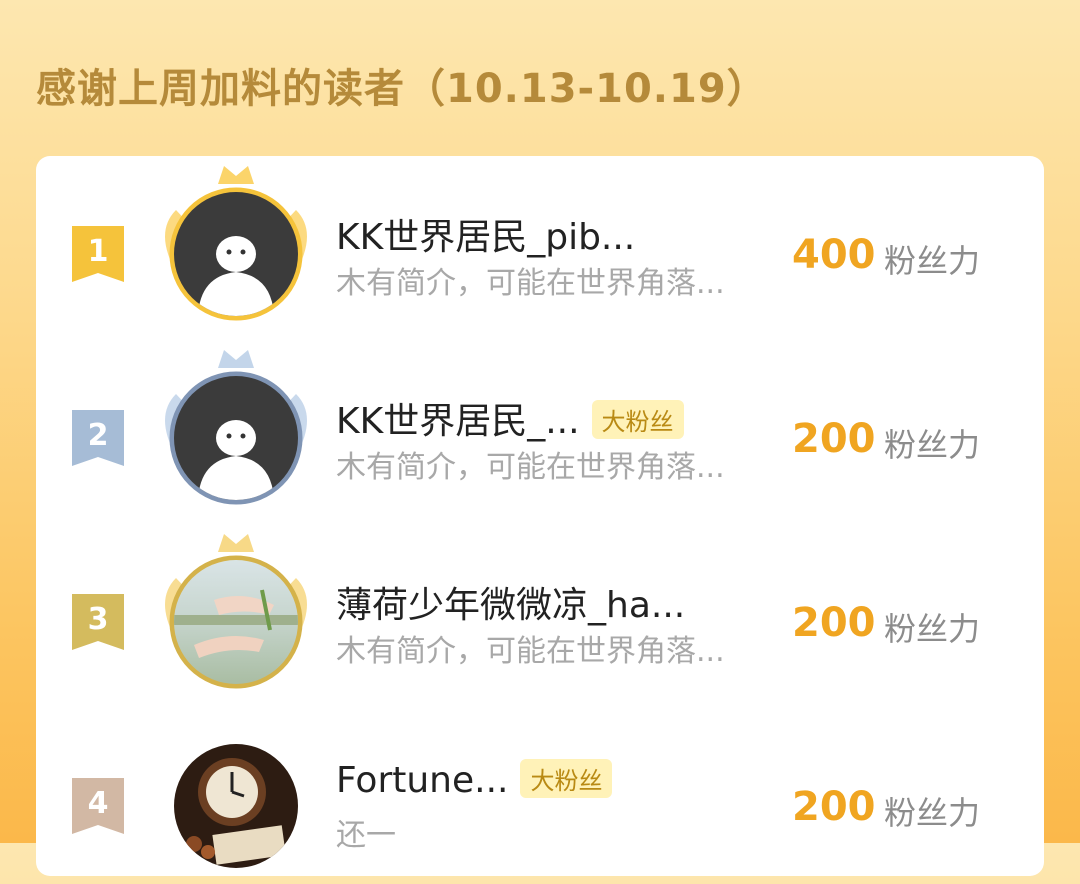 This screenshot has width=1080, height=884. What do you see at coordinates (98, 438) in the screenshot?
I see `rank-flag: 2` at bounding box center [98, 438].